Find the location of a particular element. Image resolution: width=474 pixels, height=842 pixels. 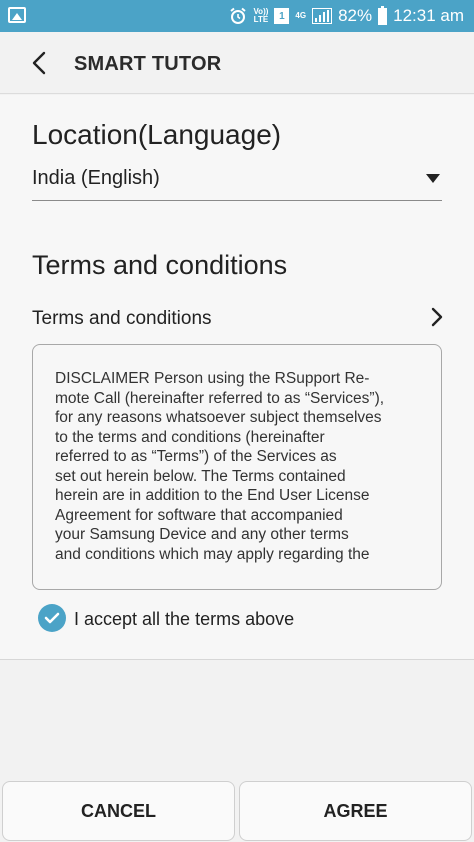

page-title: SMART TUTOR is located at coordinates (148, 64).